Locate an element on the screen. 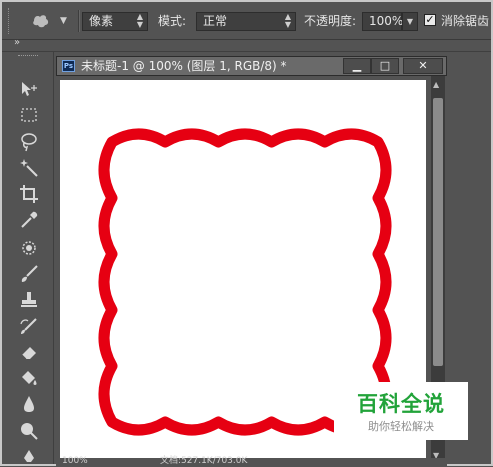 The height and width of the screenshot is (467, 493). dodge-tool is located at coordinates (29, 430).